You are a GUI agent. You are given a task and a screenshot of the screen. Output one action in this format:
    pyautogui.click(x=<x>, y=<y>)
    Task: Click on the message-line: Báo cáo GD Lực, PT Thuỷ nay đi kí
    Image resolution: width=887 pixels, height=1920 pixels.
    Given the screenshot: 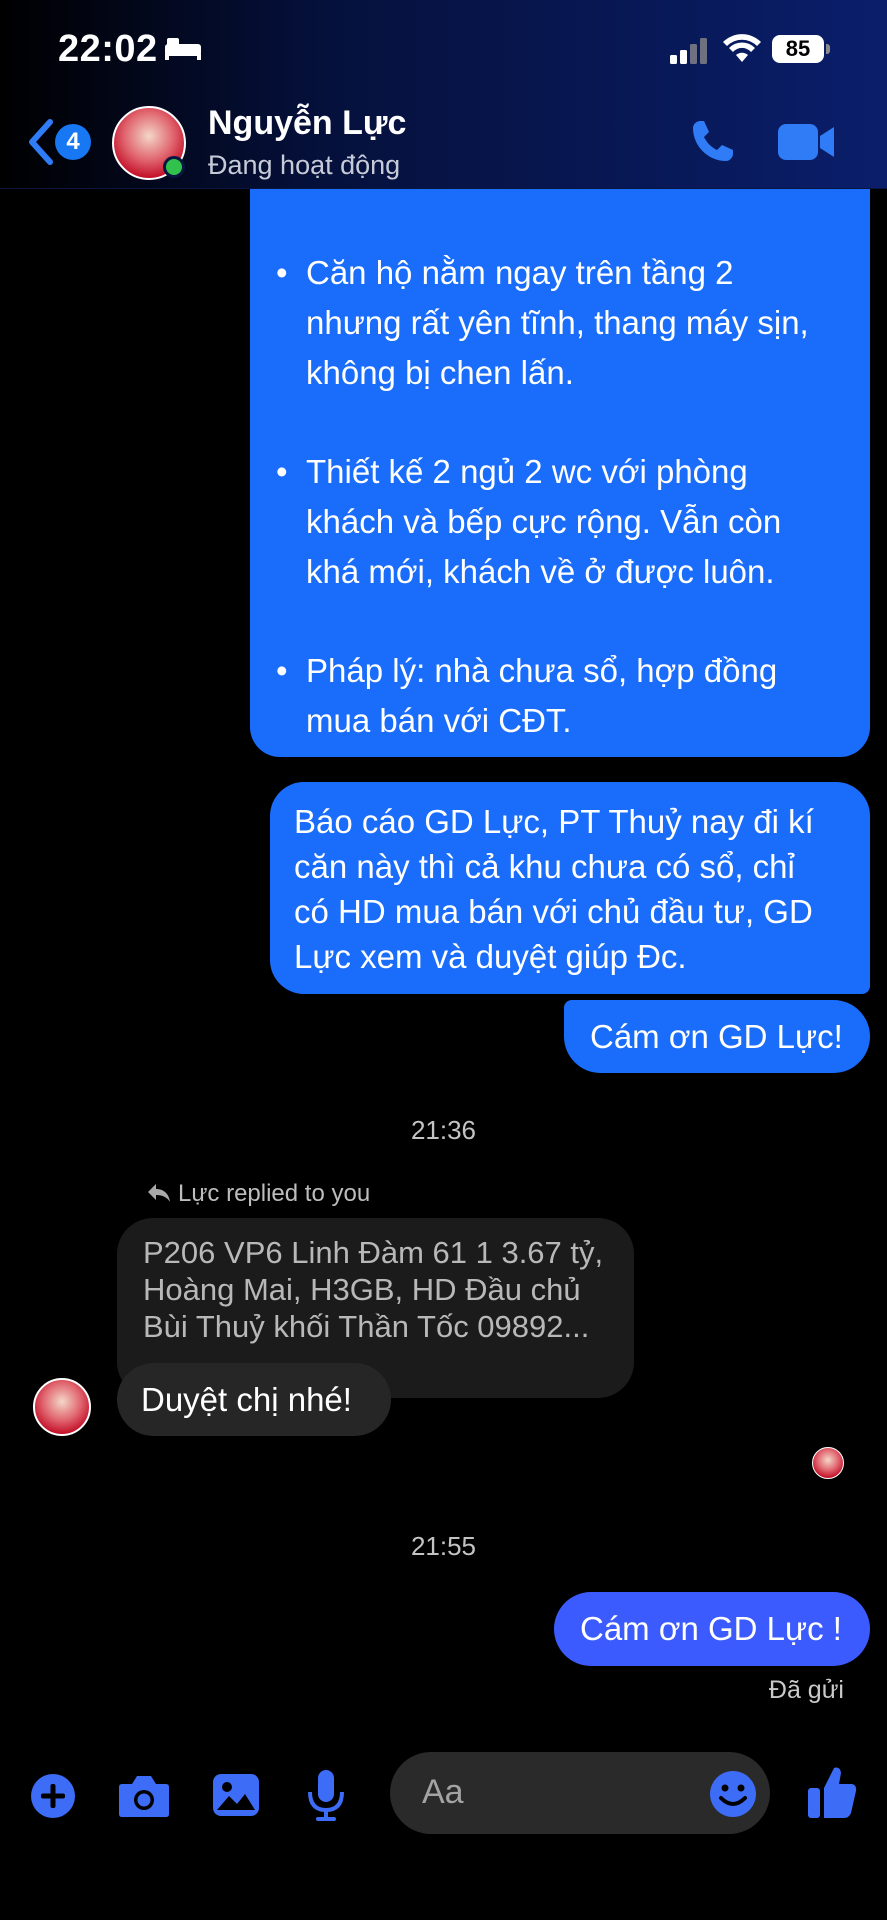 What is the action you would take?
    pyautogui.click(x=554, y=821)
    